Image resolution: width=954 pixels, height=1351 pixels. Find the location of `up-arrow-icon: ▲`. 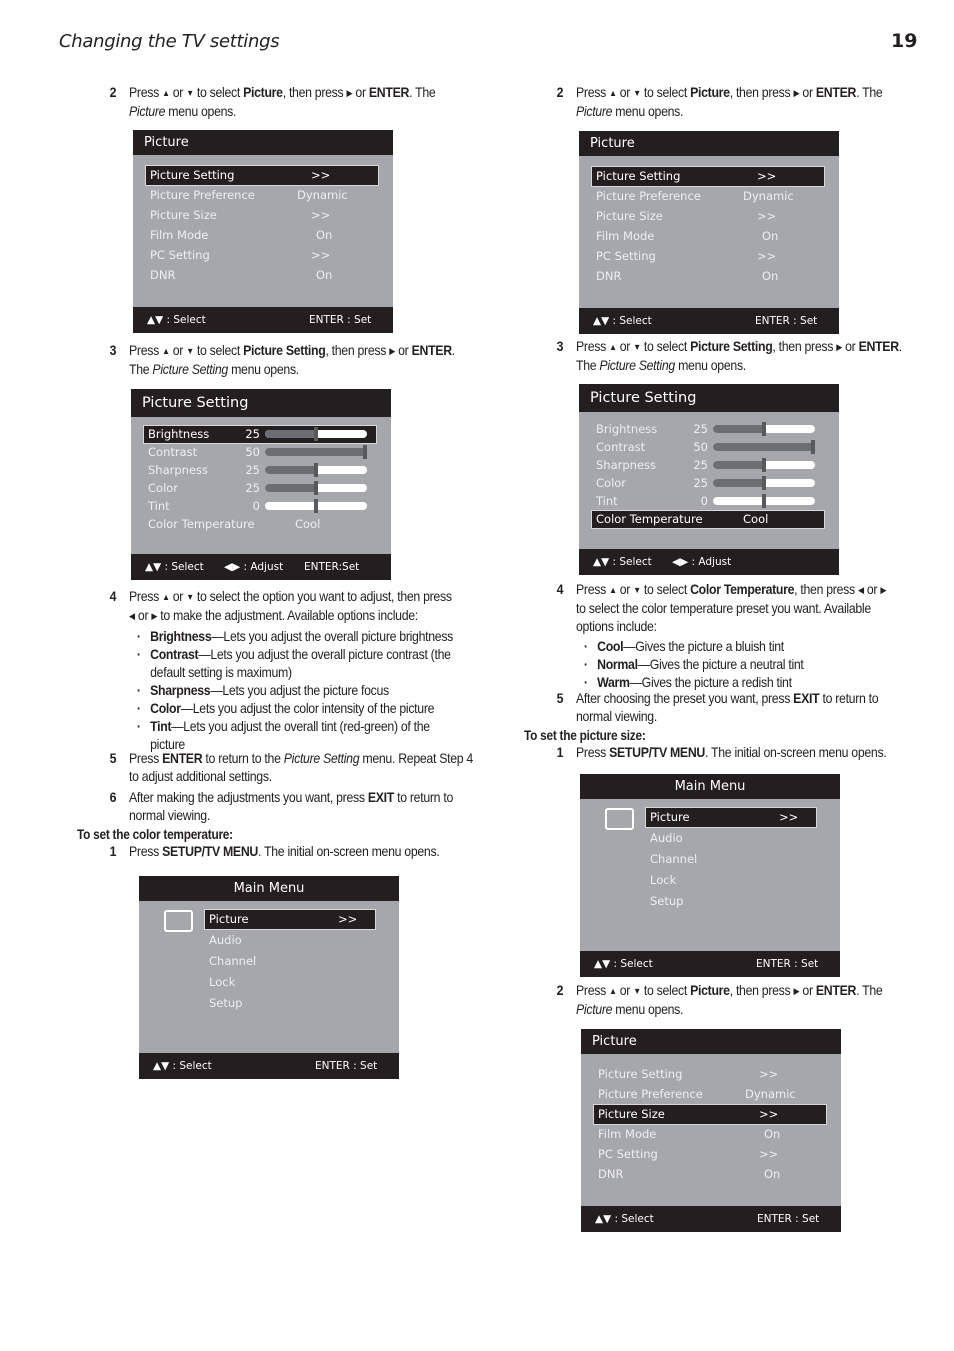

up-arrow-icon: ▲ is located at coordinates (166, 597).